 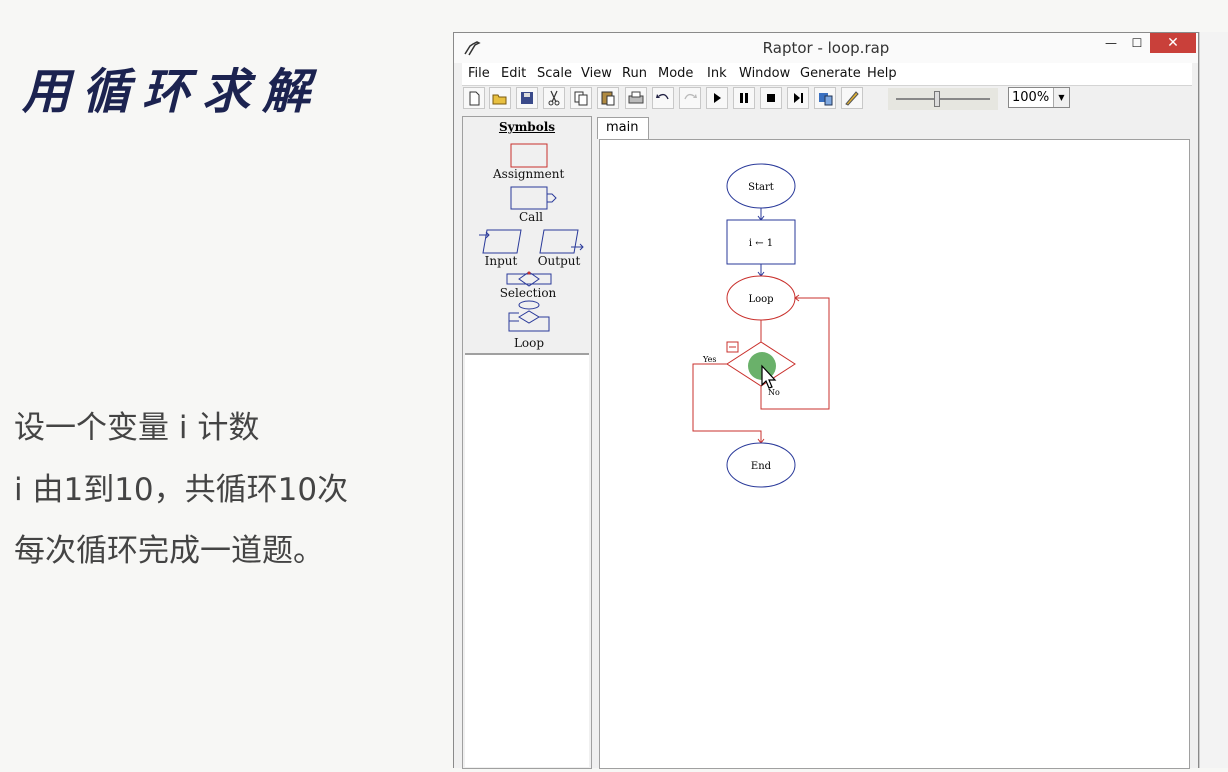 What do you see at coordinates (530, 217) in the screenshot?
I see `symbol-label-call: Call` at bounding box center [530, 217].